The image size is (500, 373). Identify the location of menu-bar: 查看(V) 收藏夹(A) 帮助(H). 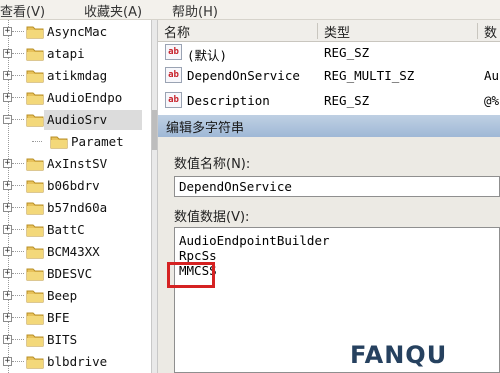
(250, 10).